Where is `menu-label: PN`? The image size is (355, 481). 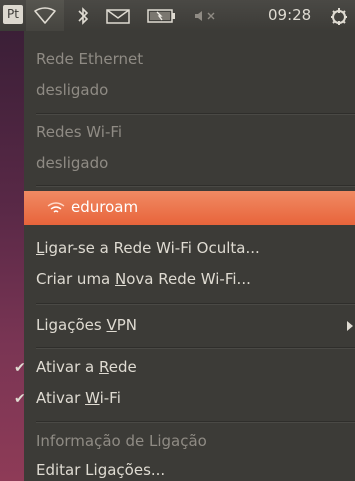 menu-label: PN is located at coordinates (127, 325).